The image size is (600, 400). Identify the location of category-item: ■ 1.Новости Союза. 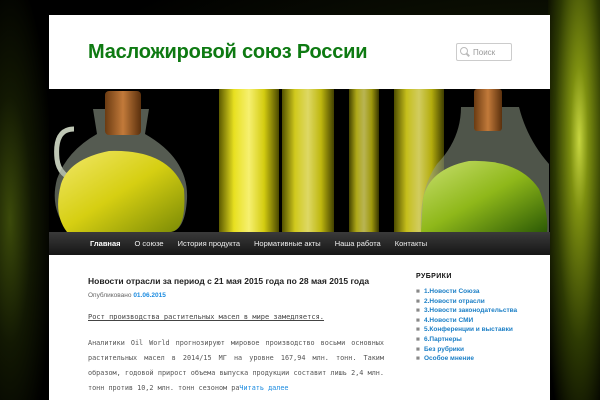
(476, 292).